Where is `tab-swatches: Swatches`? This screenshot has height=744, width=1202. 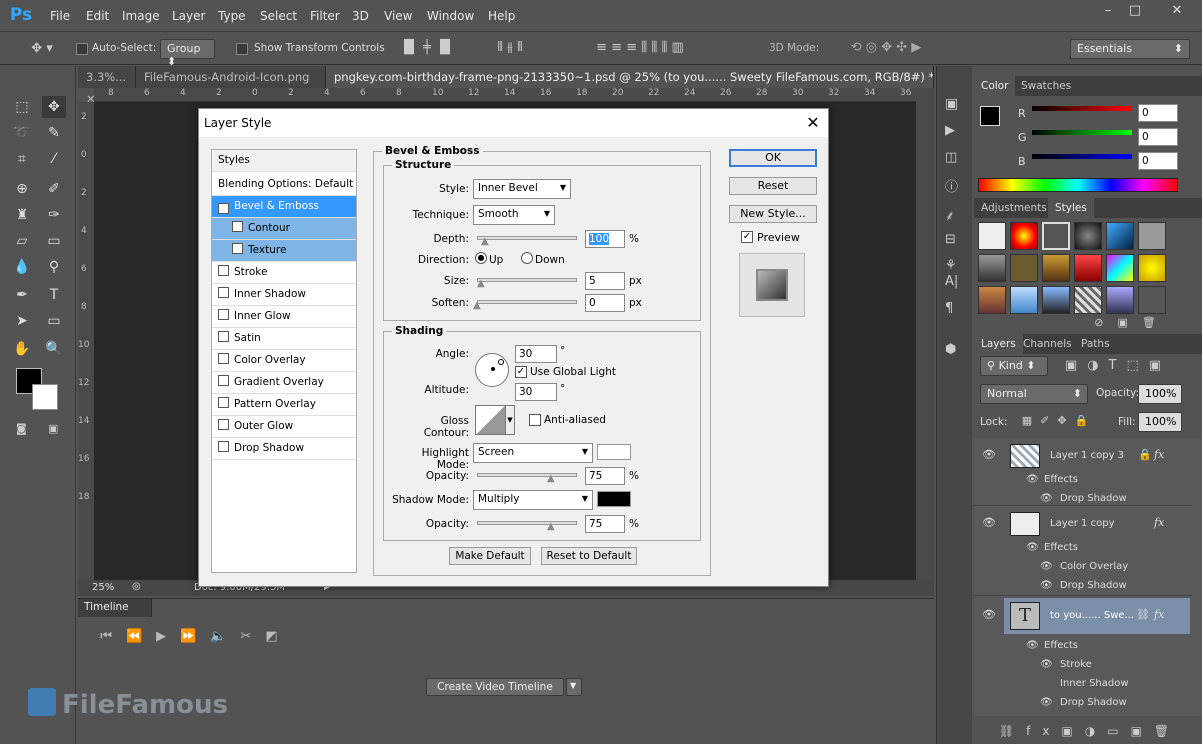 tab-swatches: Swatches is located at coordinates (1046, 86).